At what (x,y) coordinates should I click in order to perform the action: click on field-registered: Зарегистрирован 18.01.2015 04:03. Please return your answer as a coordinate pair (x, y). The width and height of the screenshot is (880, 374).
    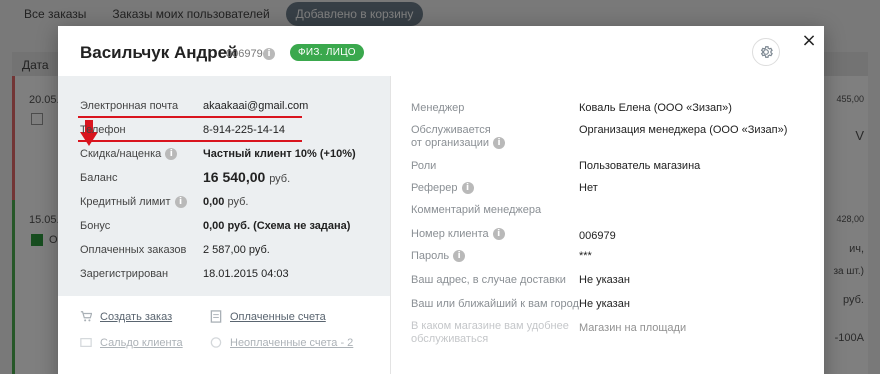
    Looking at the image, I should click on (224, 279).